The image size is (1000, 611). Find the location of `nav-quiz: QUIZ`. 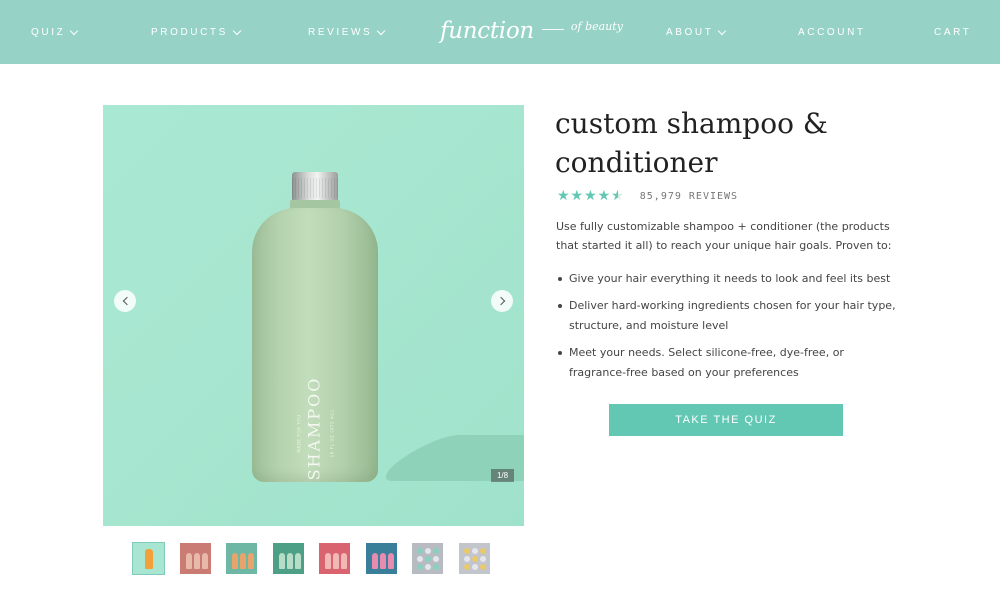

nav-quiz: QUIZ is located at coordinates (55, 32).